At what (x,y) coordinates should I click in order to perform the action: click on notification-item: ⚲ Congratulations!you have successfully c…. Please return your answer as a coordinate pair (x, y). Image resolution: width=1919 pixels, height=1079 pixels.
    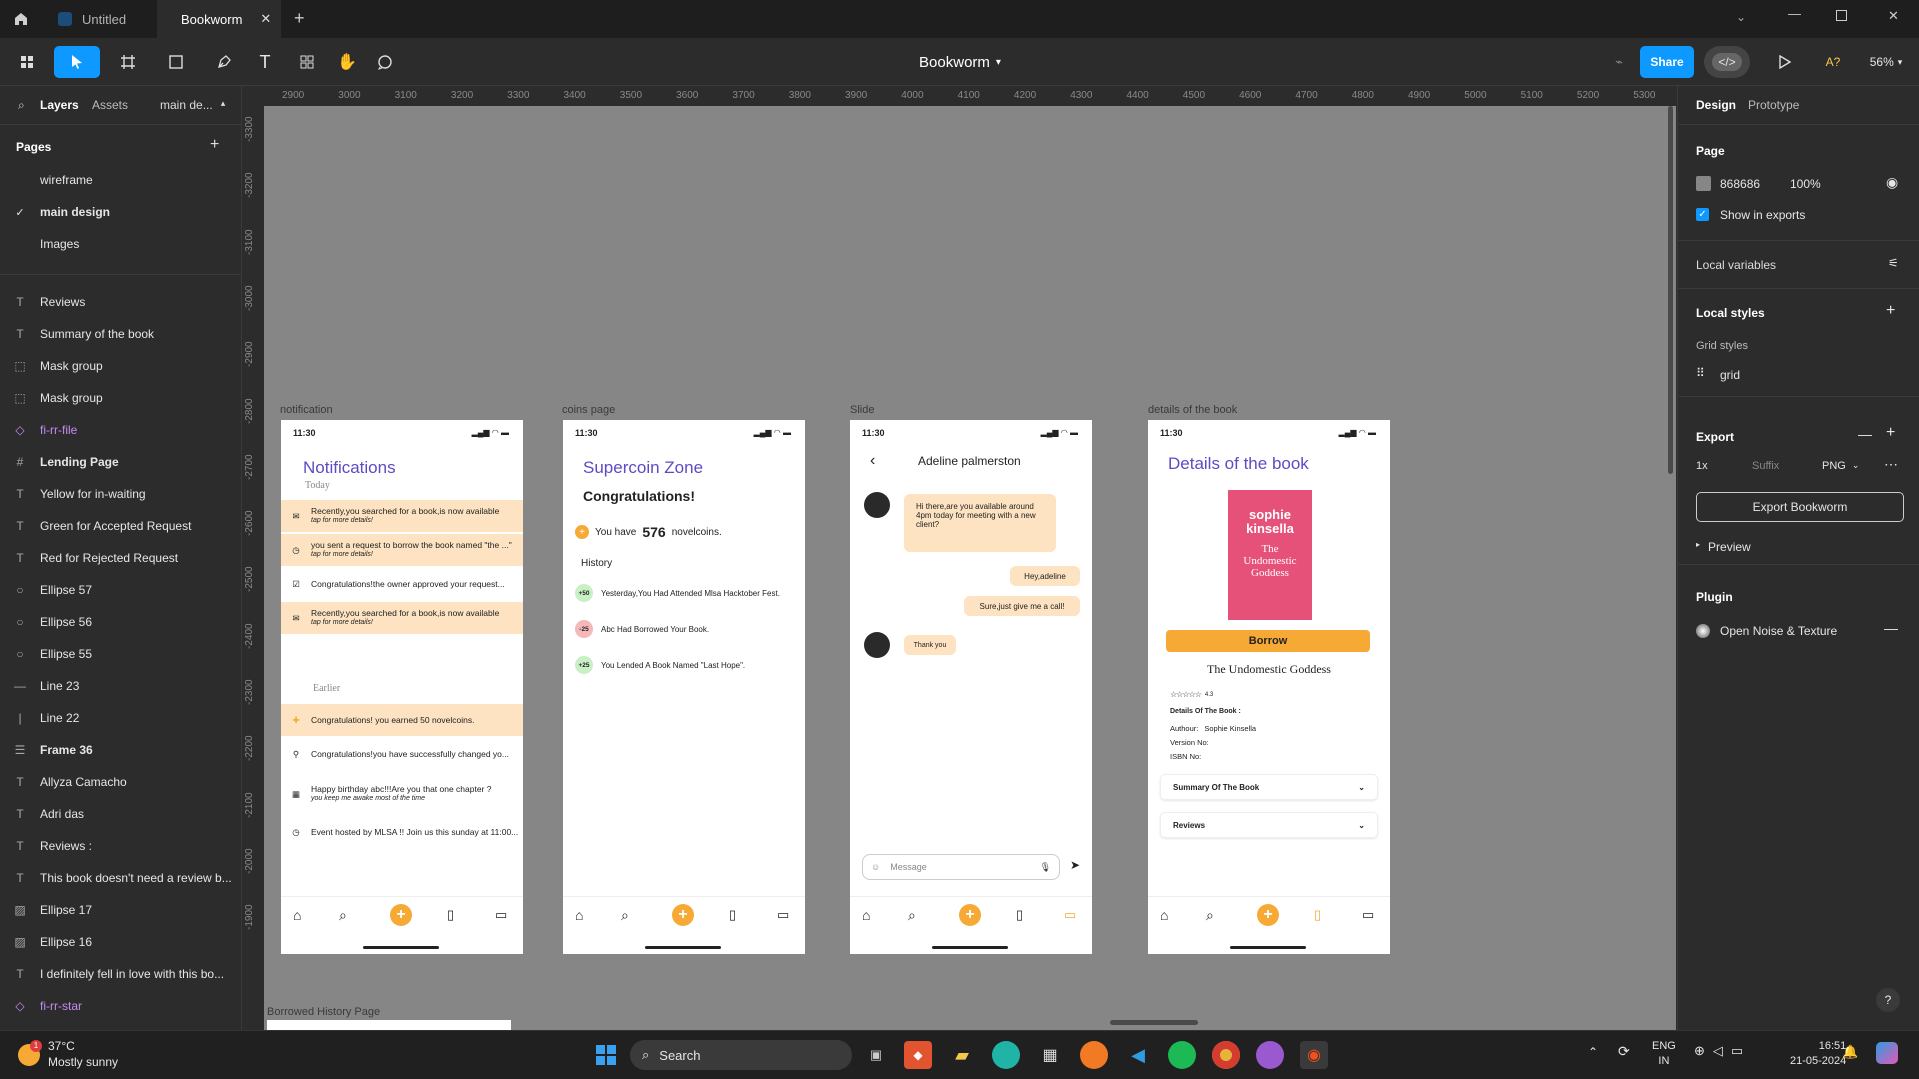
    Looking at the image, I should click on (402, 754).